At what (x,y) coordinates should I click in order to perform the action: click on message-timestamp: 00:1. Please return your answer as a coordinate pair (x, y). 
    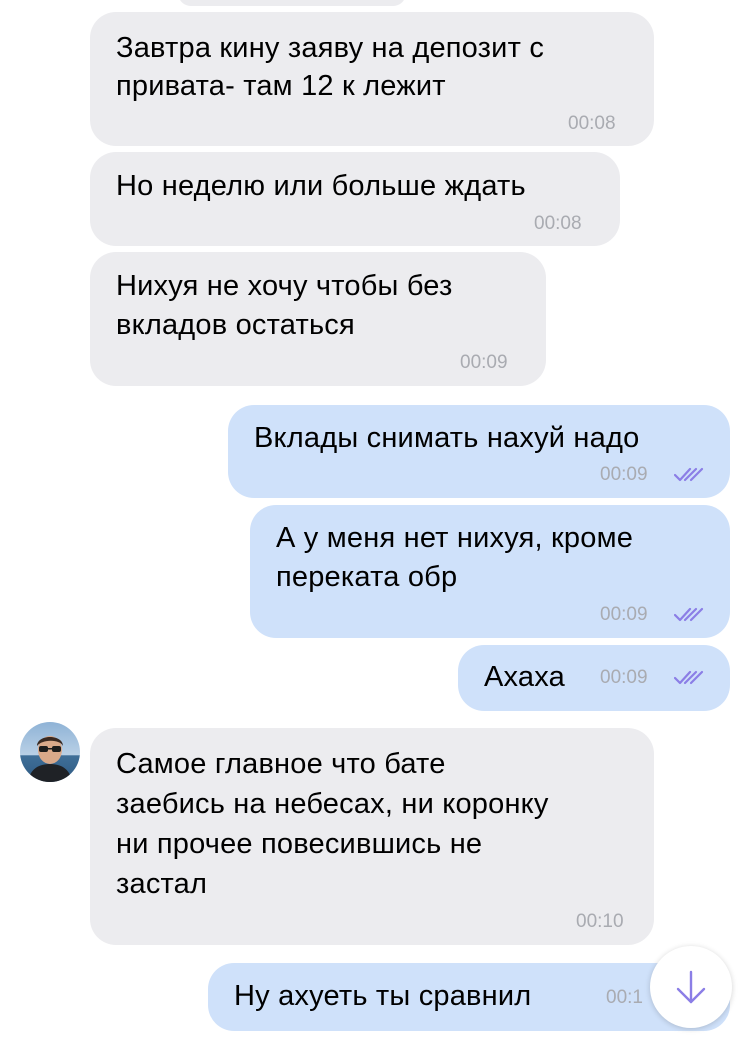
    Looking at the image, I should click on (624, 997).